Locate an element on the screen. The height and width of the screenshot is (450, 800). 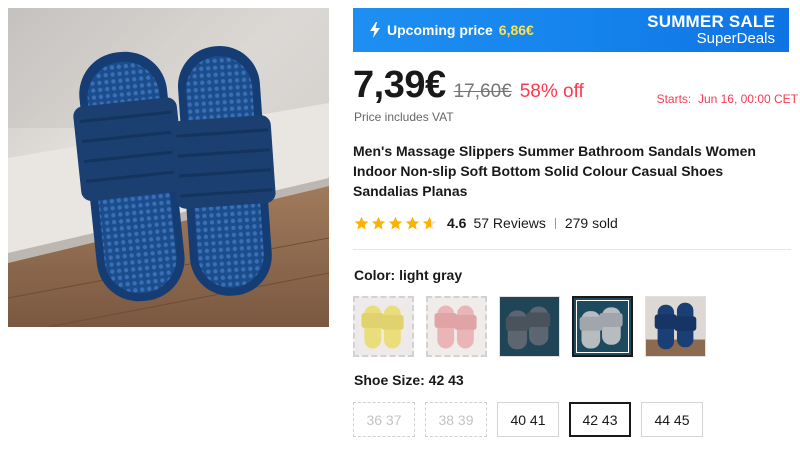
discount-percent: 58% off is located at coordinates (551, 91).